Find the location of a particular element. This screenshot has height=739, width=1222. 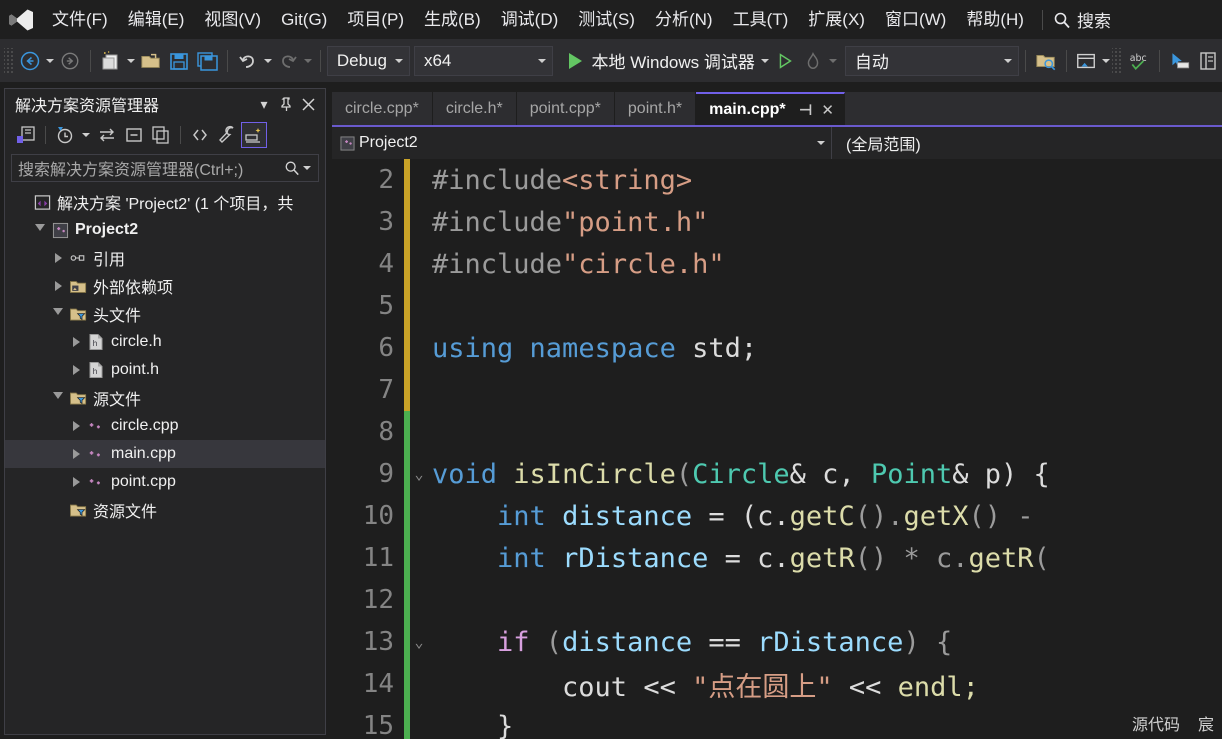

pin-tab-icon: ⊣ is located at coordinates (806, 110).